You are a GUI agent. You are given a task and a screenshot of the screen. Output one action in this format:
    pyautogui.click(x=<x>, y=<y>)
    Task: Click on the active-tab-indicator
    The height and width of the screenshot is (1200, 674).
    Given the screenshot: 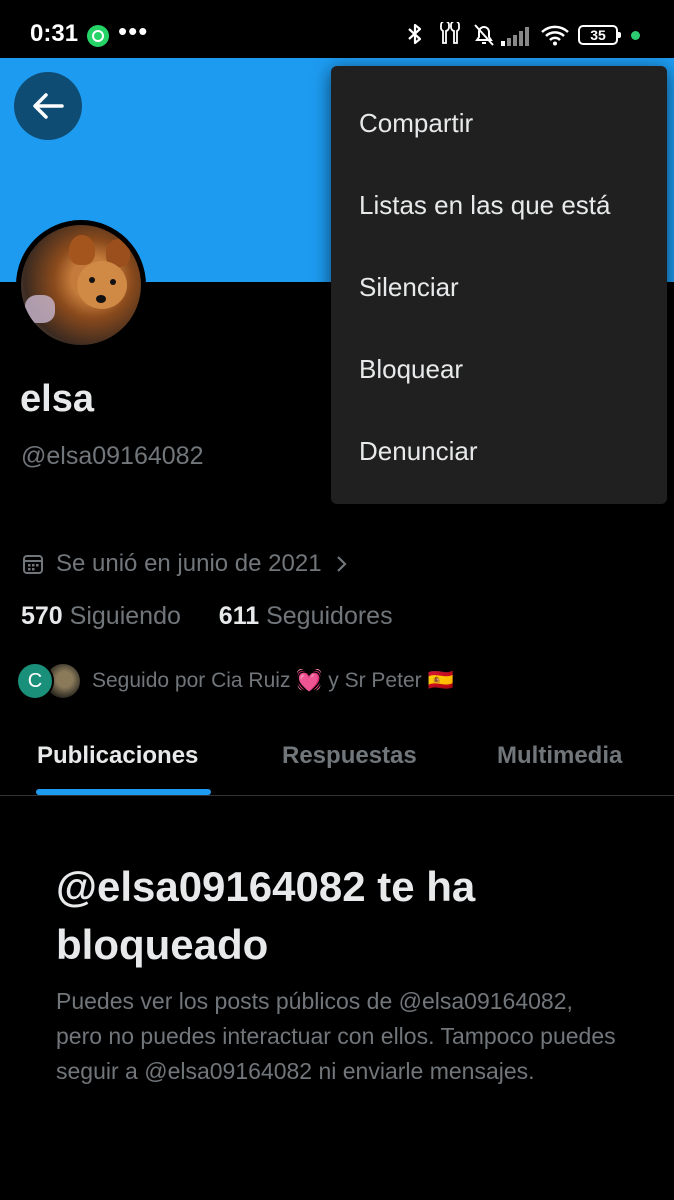 What is the action you would take?
    pyautogui.click(x=123, y=792)
    